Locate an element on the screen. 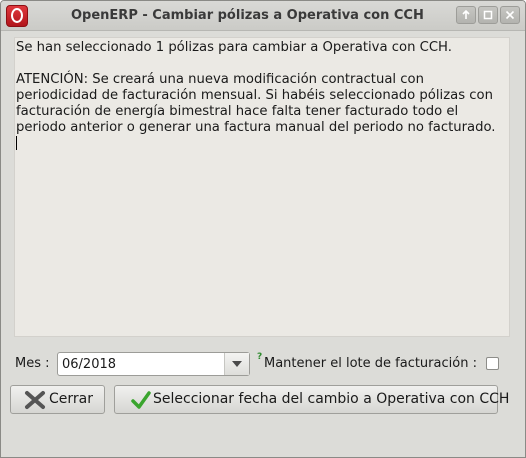  close-button is located at coordinates (510, 15).